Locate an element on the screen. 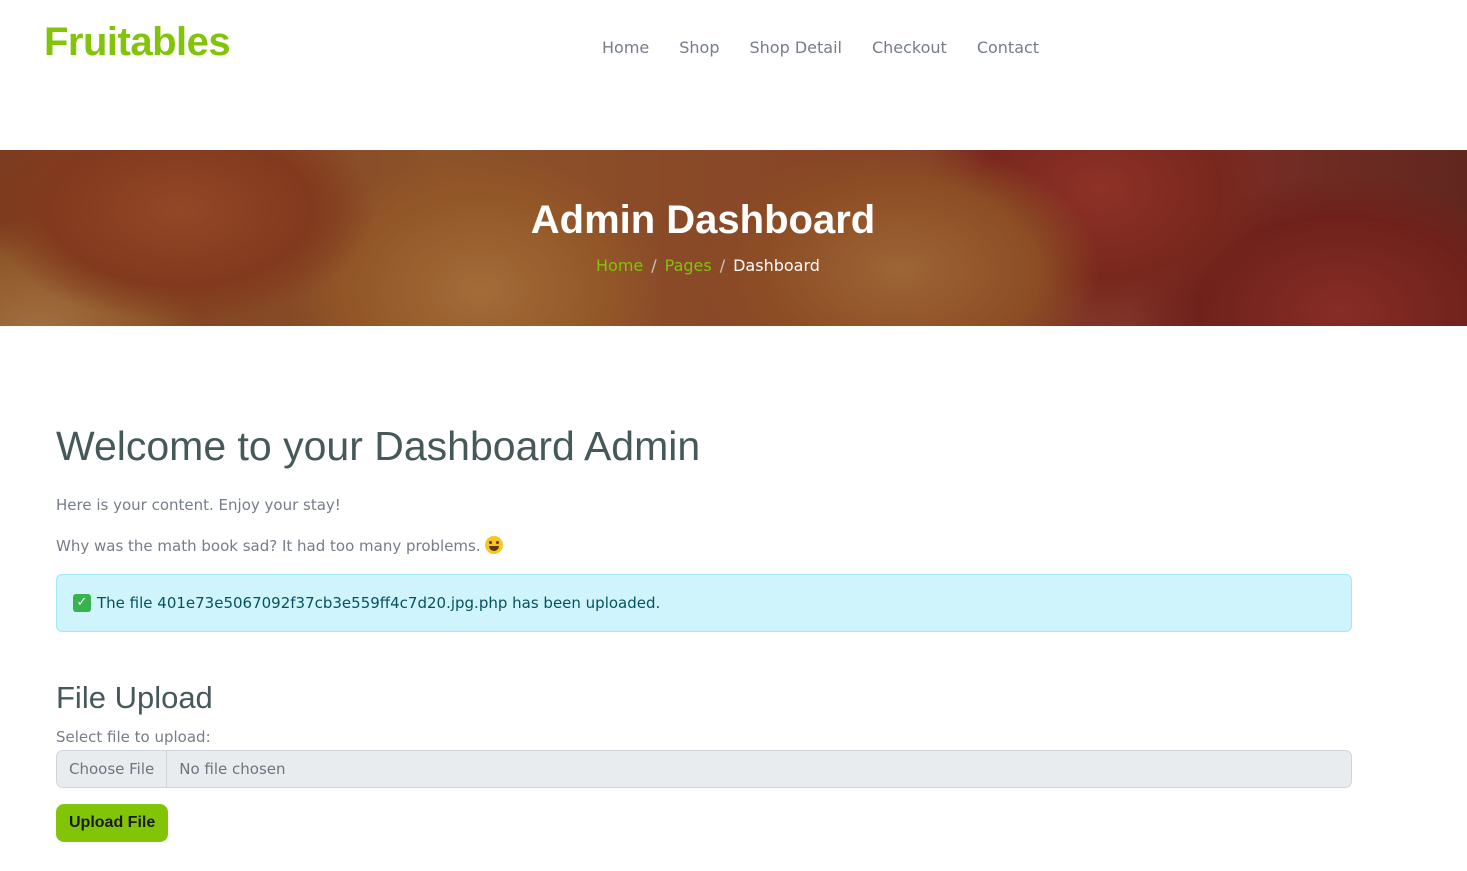 The width and height of the screenshot is (1467, 871). file-upload-heading: File Upload is located at coordinates (134, 697).